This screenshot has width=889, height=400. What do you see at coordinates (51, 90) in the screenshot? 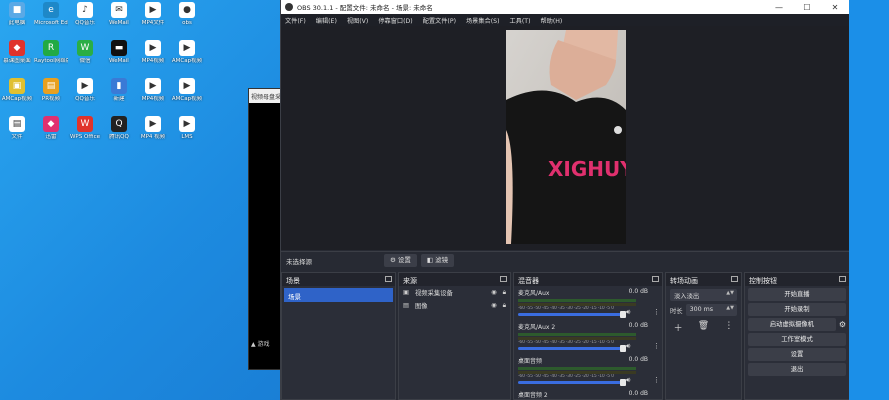
I see `desktop-icon: ▤ PR视频` at bounding box center [51, 90].